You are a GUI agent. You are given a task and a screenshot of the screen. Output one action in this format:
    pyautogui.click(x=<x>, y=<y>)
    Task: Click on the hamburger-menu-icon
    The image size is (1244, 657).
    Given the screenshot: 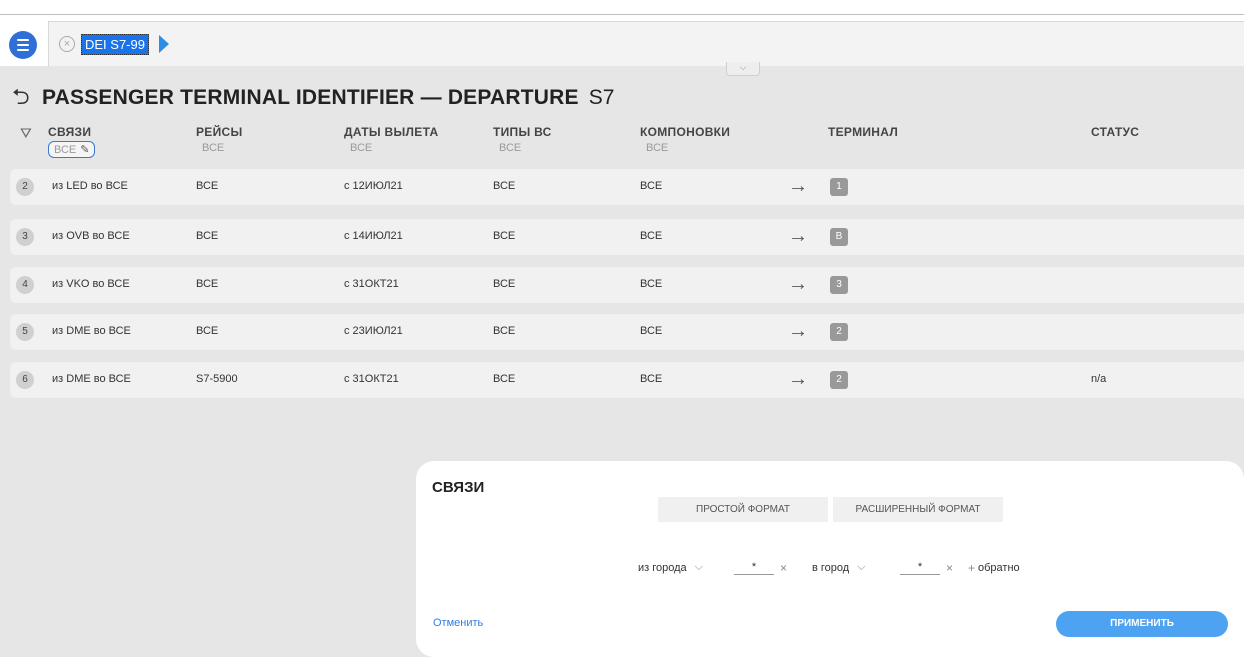 What is the action you would take?
    pyautogui.click(x=23, y=45)
    